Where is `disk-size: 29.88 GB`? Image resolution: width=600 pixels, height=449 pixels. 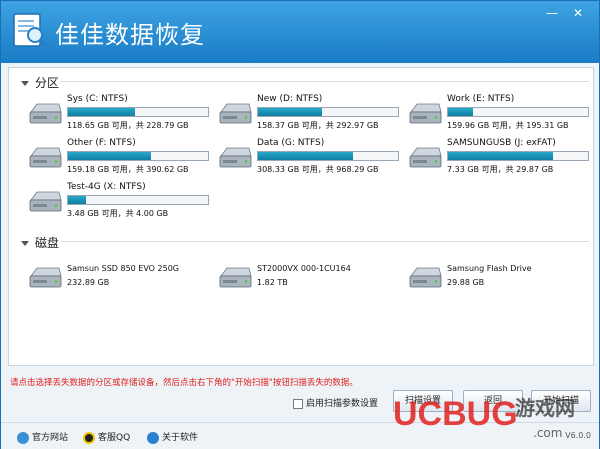
disk-size: 29.88 GB is located at coordinates (466, 282).